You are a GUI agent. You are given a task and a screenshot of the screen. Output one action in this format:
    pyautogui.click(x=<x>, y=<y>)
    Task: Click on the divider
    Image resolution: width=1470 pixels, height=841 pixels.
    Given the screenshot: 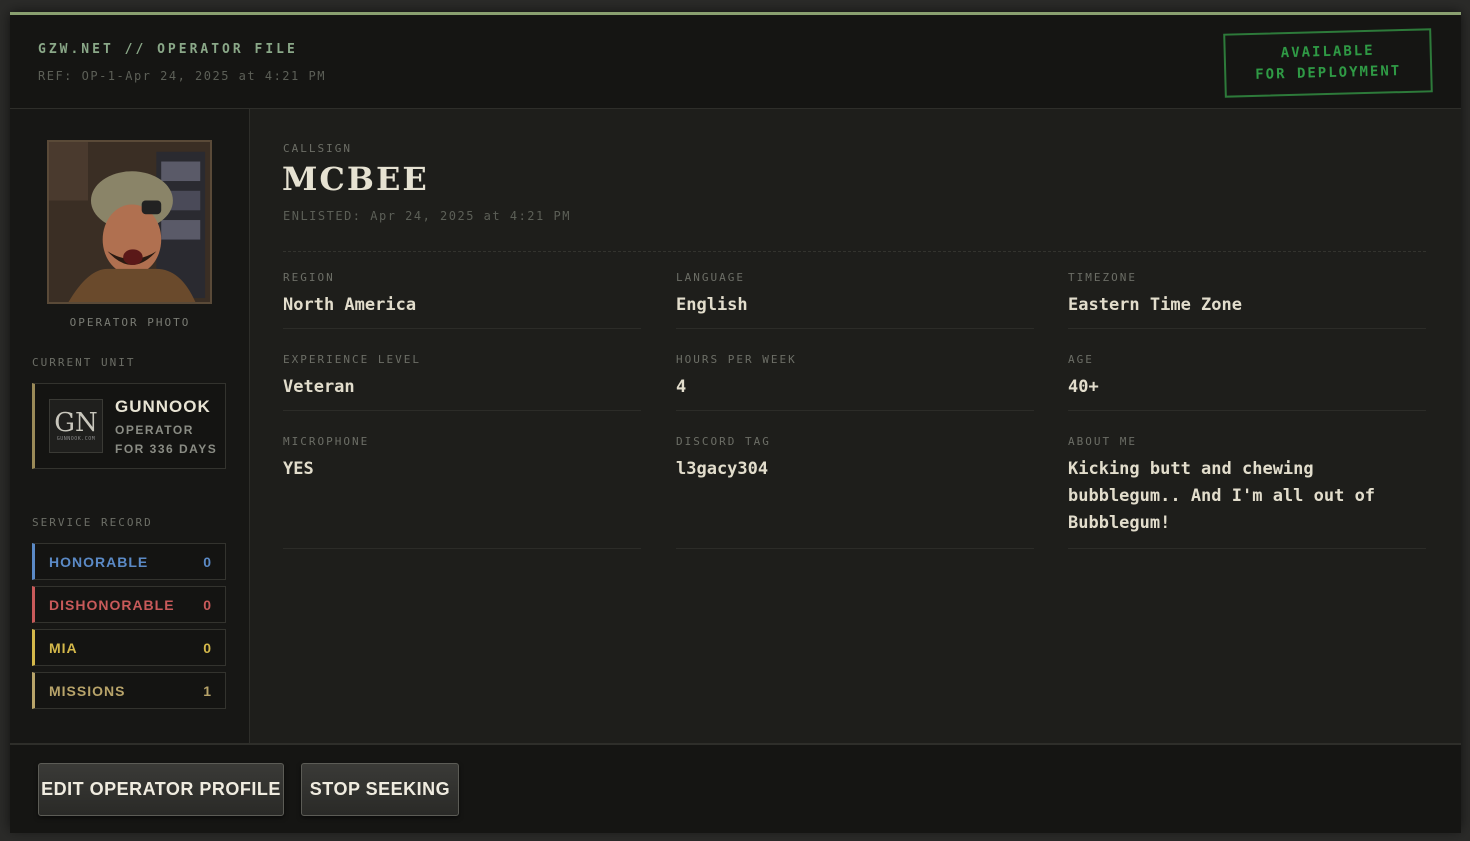 What is the action you would take?
    pyautogui.click(x=854, y=251)
    